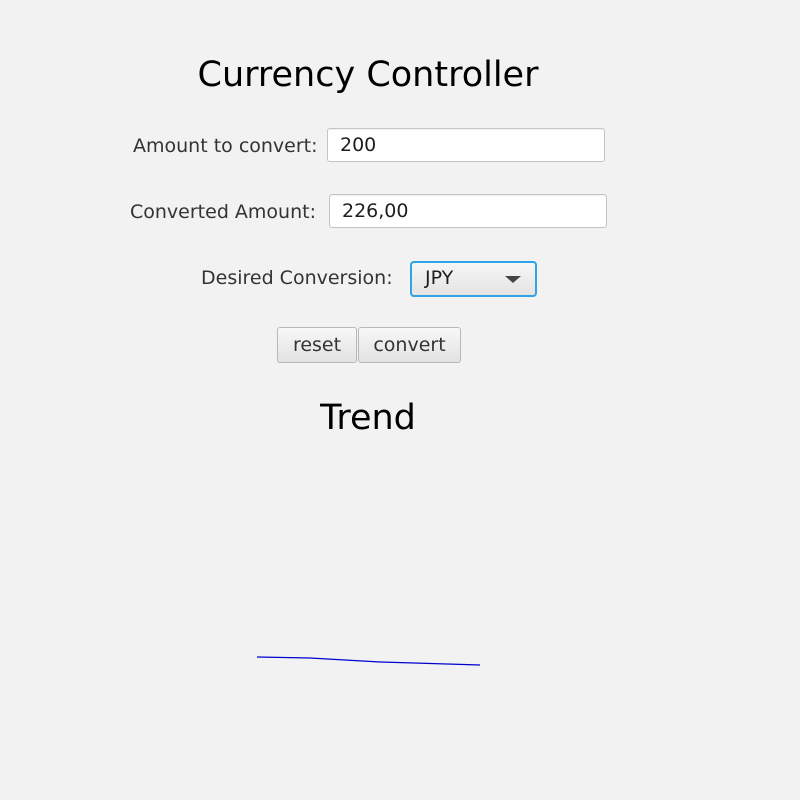 The width and height of the screenshot is (800, 800). What do you see at coordinates (466, 145) in the screenshot?
I see `amount-input: 200` at bounding box center [466, 145].